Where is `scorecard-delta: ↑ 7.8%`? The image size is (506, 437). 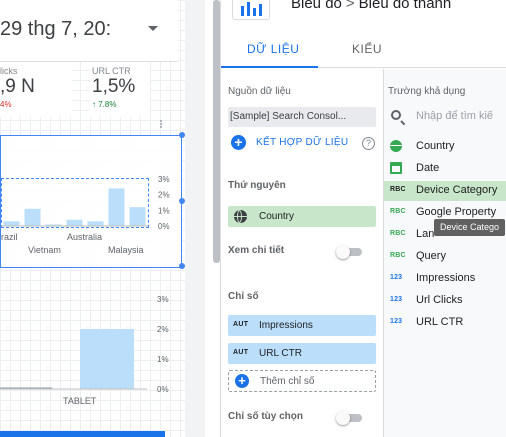 scorecard-delta: ↑ 7.8% is located at coordinates (104, 104).